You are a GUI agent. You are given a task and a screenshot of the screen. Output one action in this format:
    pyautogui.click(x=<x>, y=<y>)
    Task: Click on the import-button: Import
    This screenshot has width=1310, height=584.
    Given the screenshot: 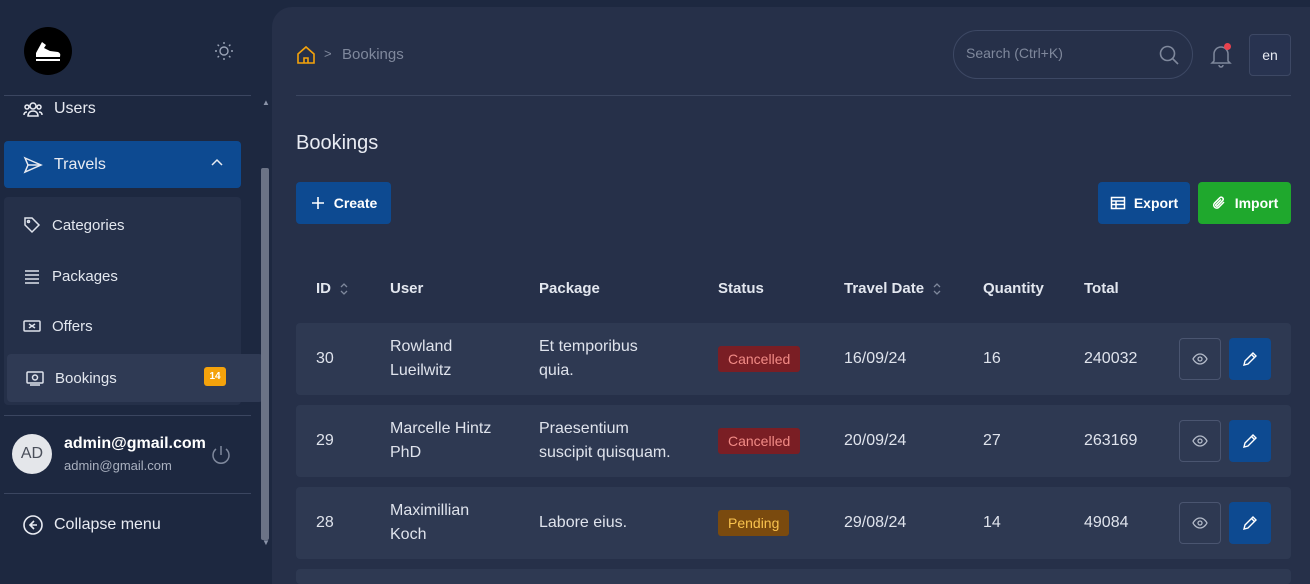 What is the action you would take?
    pyautogui.click(x=1244, y=203)
    